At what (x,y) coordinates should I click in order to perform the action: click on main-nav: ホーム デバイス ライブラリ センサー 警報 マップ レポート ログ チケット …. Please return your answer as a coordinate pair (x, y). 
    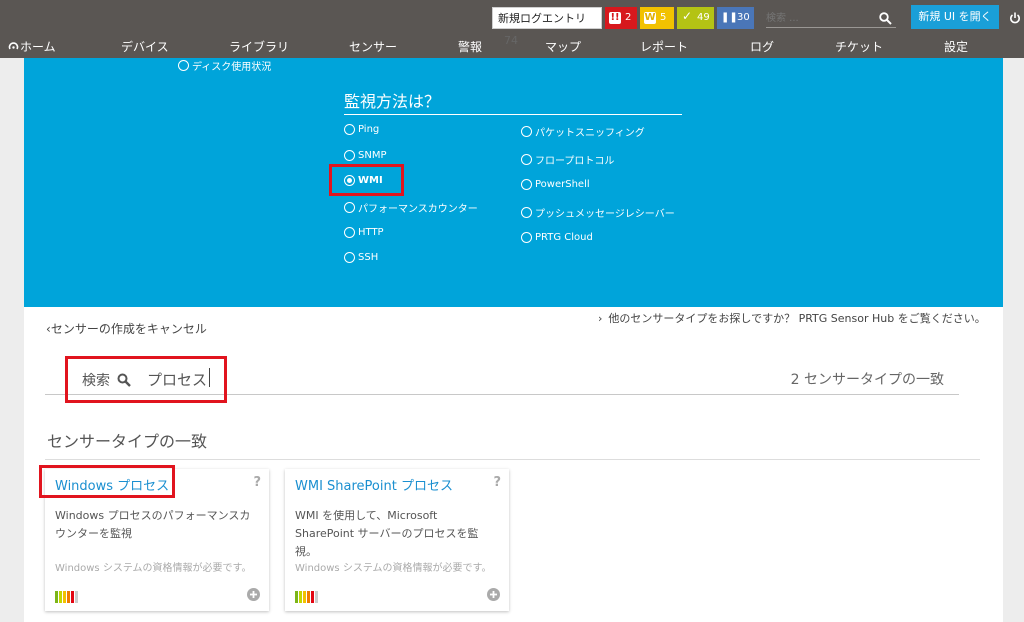
    Looking at the image, I should click on (512, 46).